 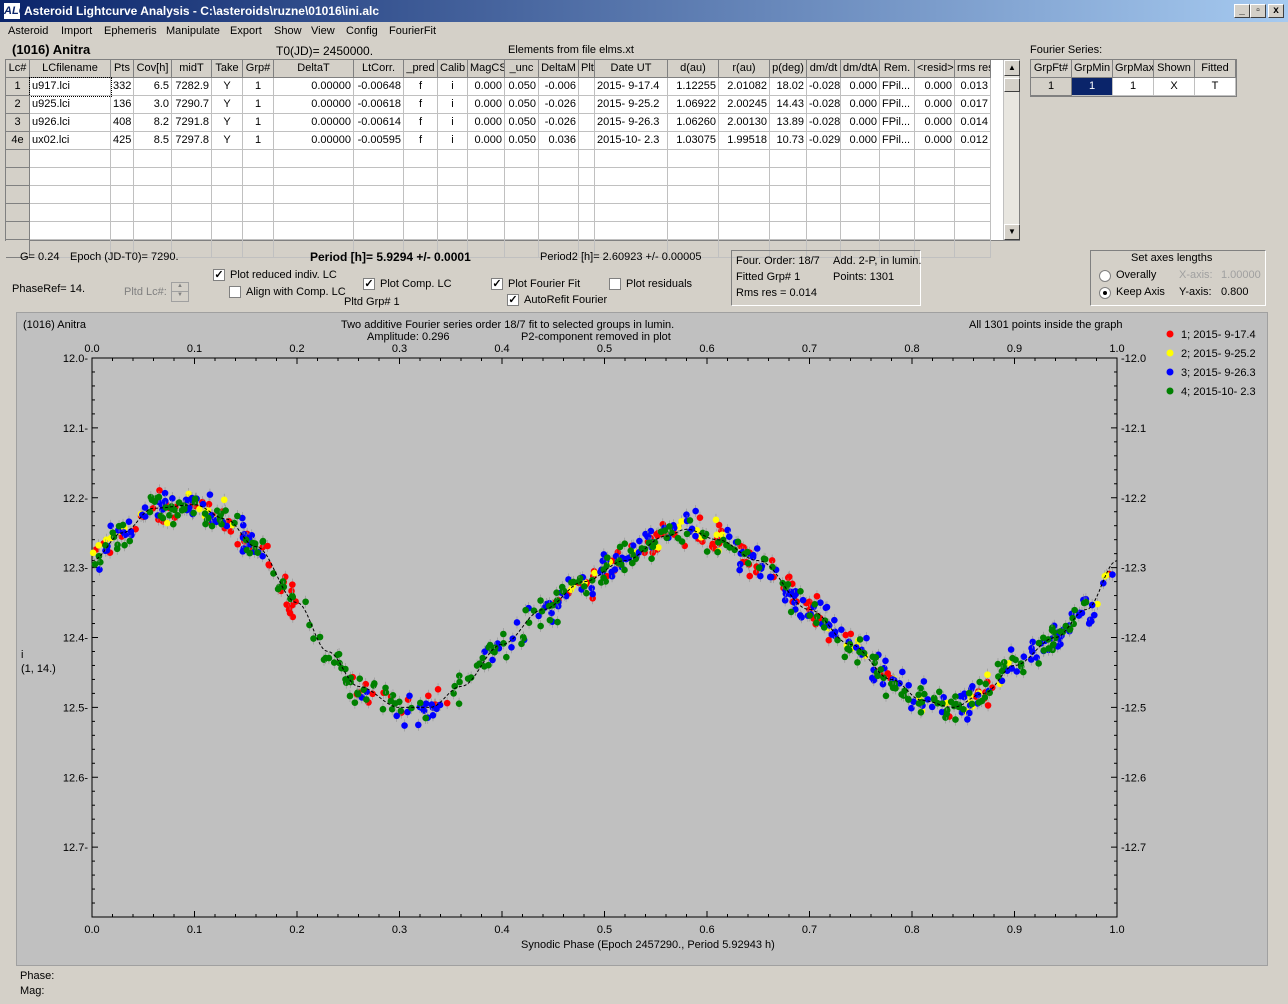 What do you see at coordinates (788, 123) in the screenshot?
I see `table-cell: 13.89` at bounding box center [788, 123].